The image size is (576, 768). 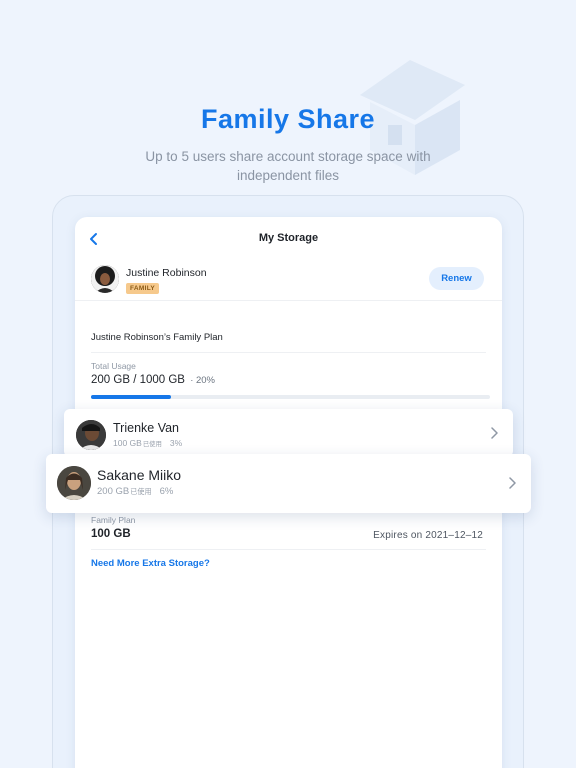 I want to click on member-usage: 100 GB已使用 3%, so click(x=147, y=443).